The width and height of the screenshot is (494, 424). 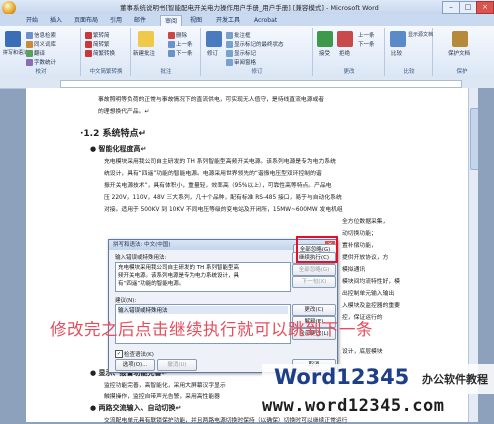 What do you see at coordinates (162, 397) in the screenshot?
I see `doc-line: 触摸操作，监控自带声光告警，采用高性能器` at bounding box center [162, 397].